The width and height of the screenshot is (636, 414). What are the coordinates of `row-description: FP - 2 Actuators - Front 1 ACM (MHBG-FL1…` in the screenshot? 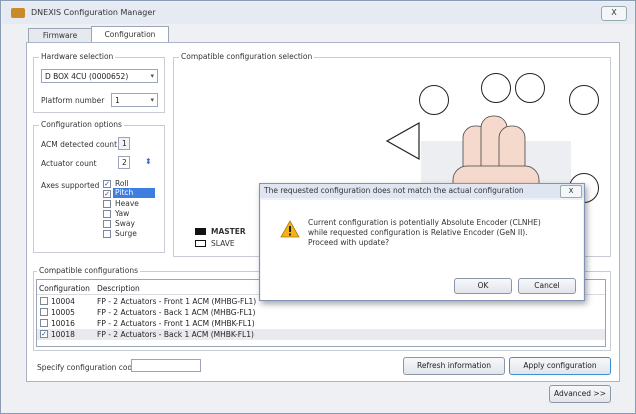 It's located at (177, 301).